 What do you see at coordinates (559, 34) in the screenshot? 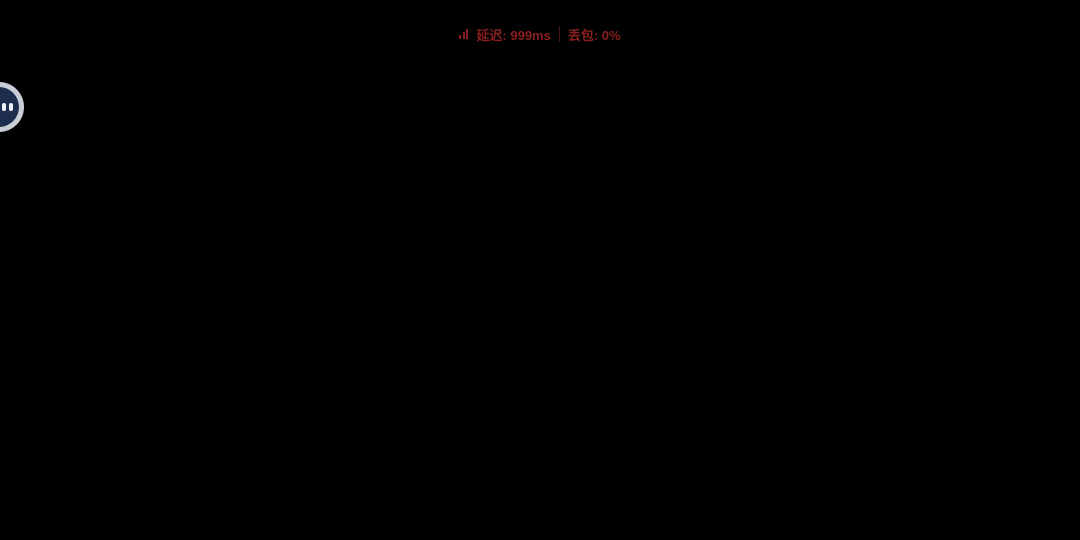
I see `status-divider` at bounding box center [559, 34].